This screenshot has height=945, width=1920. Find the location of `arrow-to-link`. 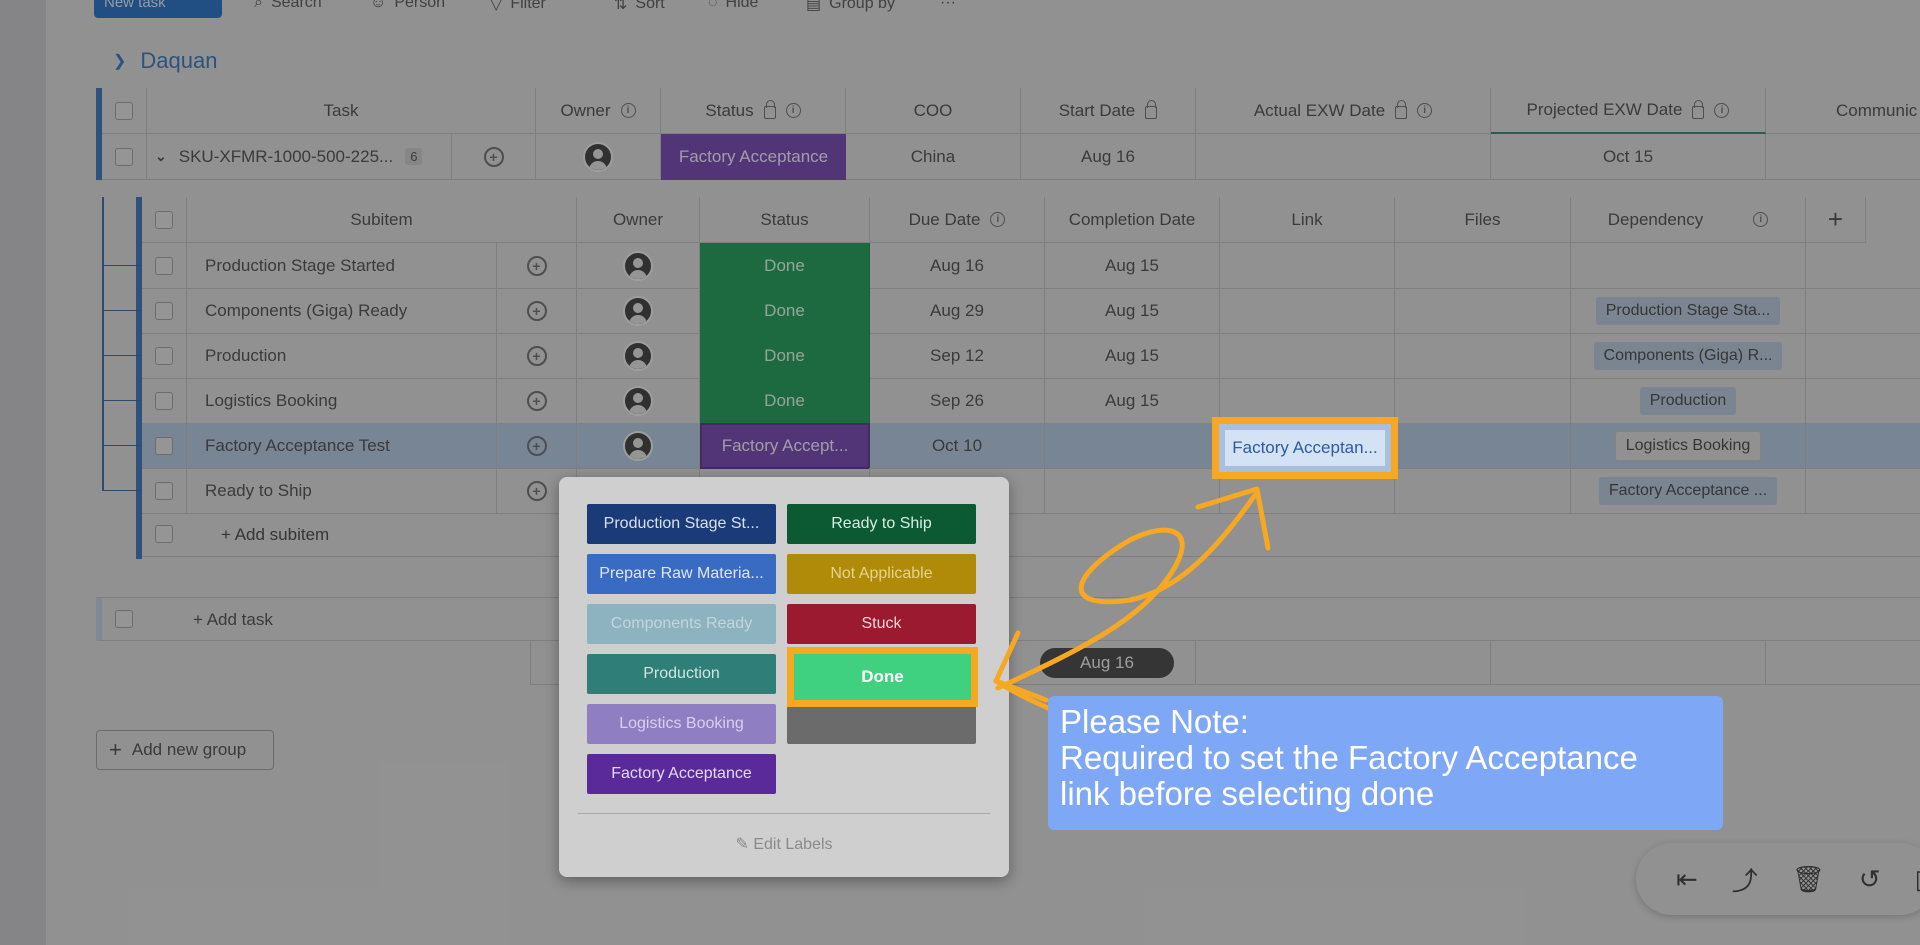

arrow-to-link is located at coordinates (1126, 591).